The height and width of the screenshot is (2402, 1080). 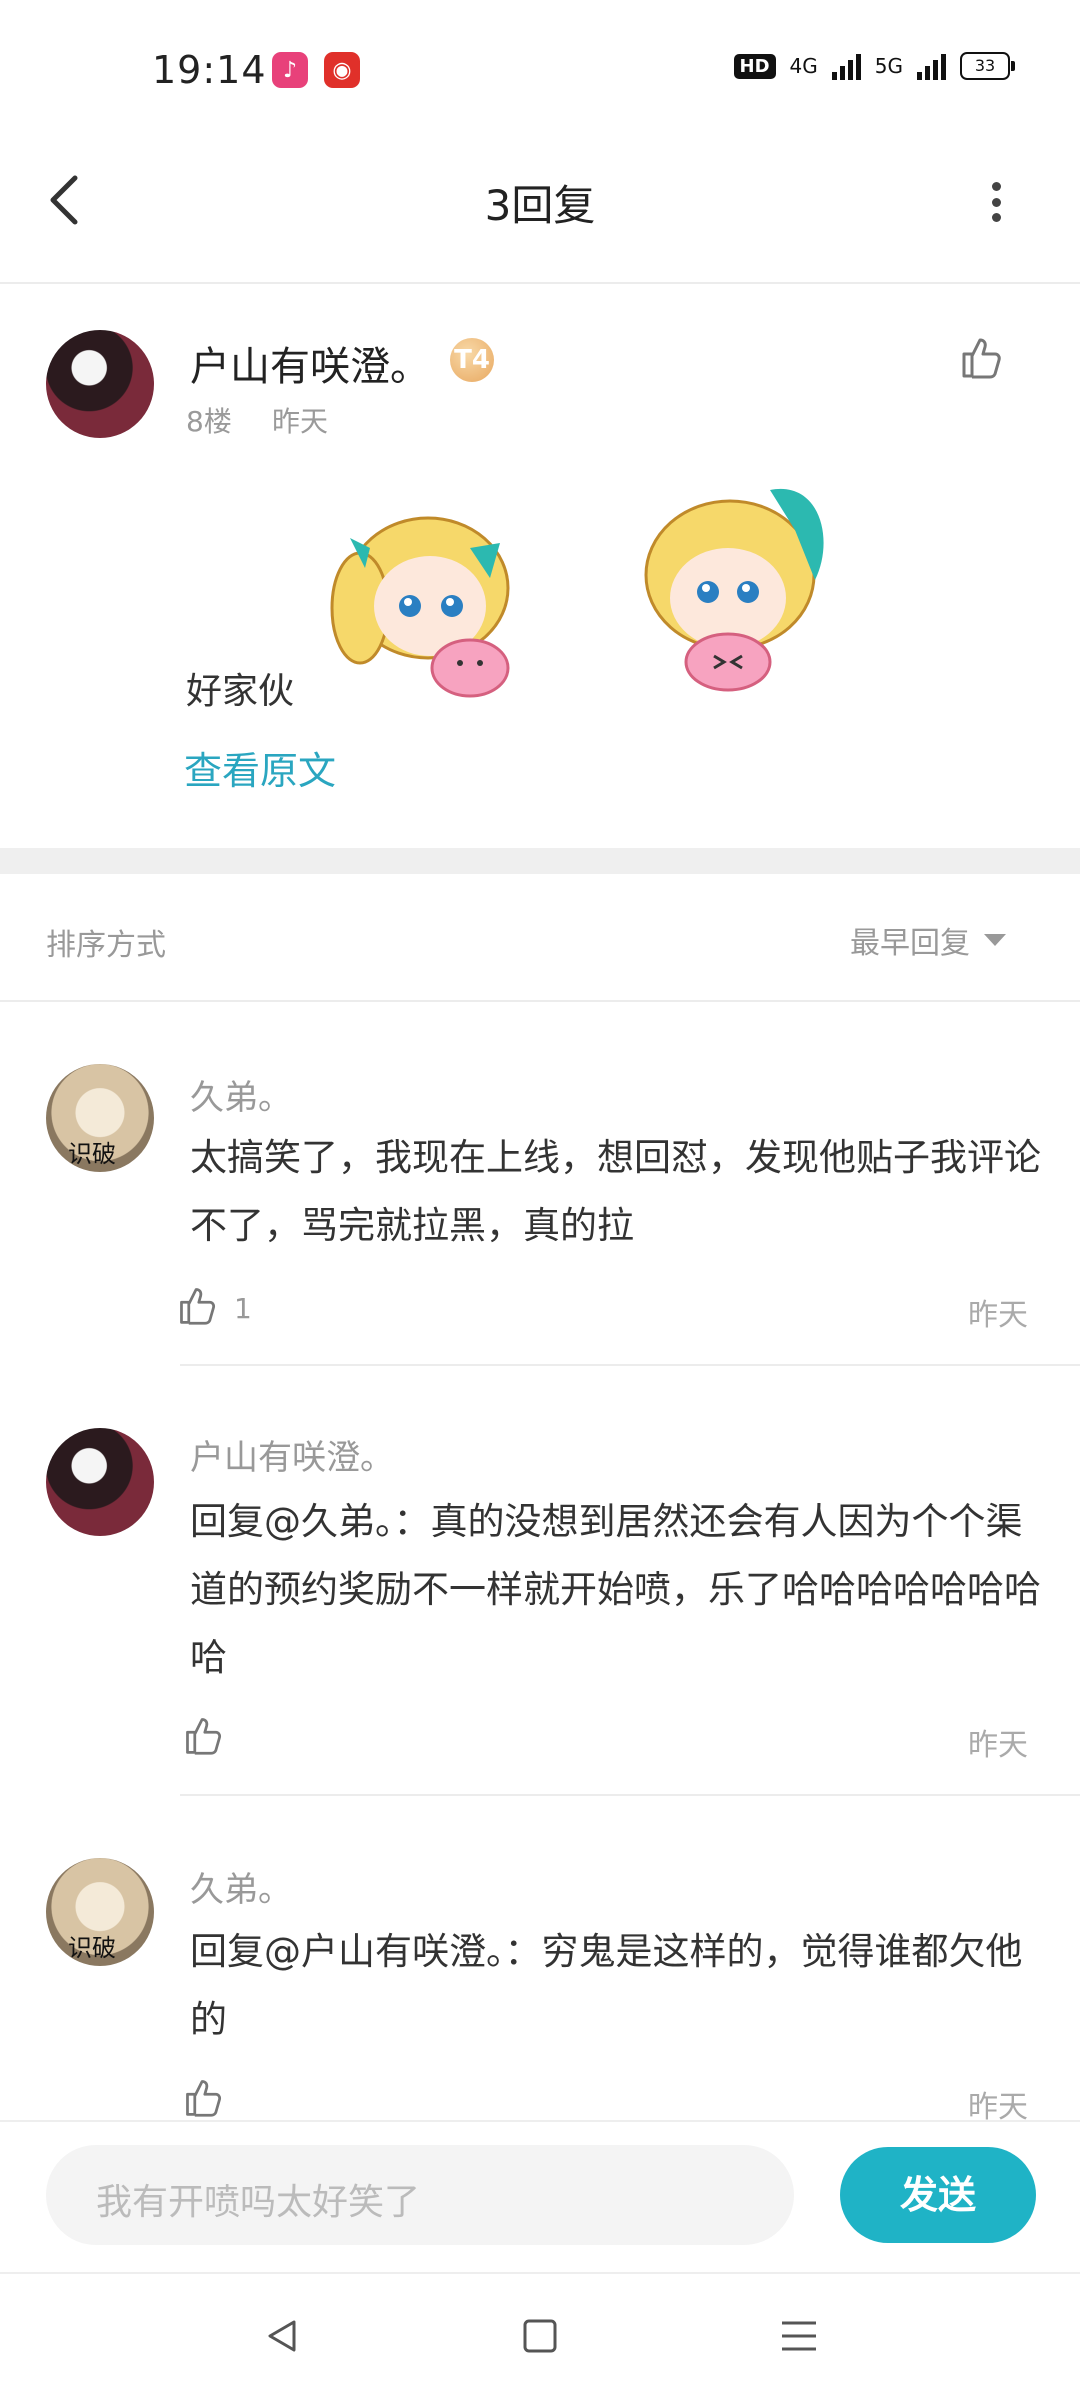 I want to click on network-4g-label: 4G, so click(x=803, y=66).